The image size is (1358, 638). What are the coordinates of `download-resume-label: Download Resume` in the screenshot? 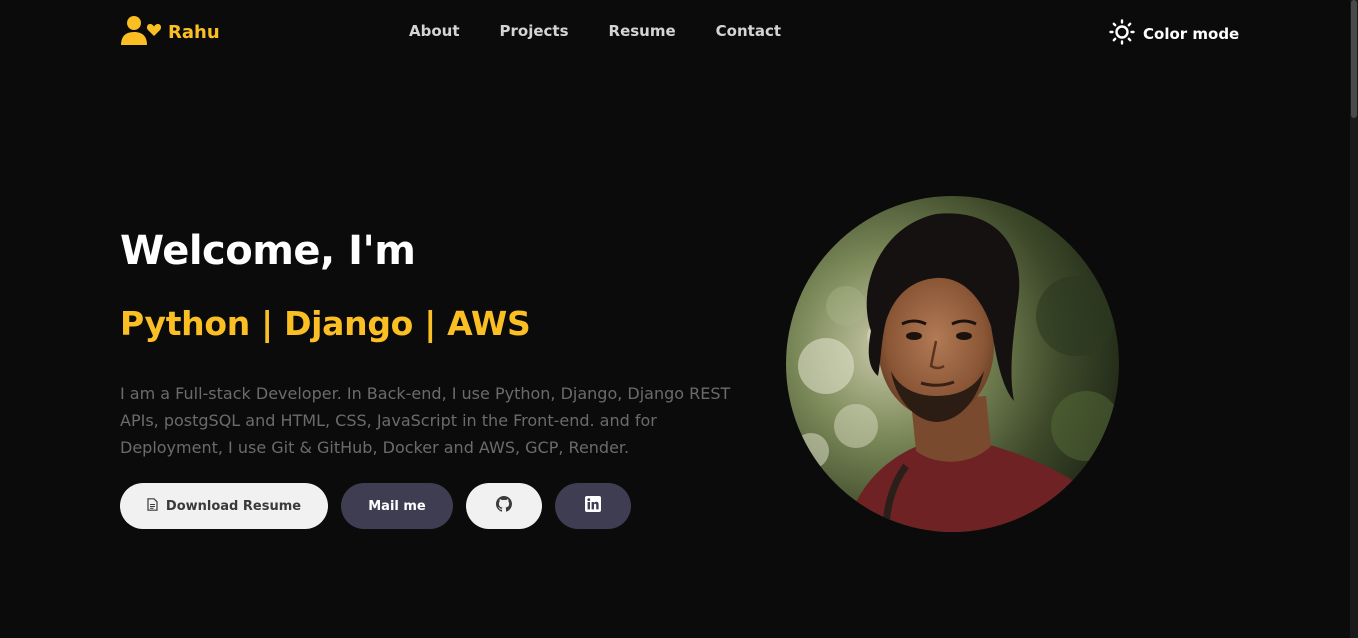 It's located at (233, 506).